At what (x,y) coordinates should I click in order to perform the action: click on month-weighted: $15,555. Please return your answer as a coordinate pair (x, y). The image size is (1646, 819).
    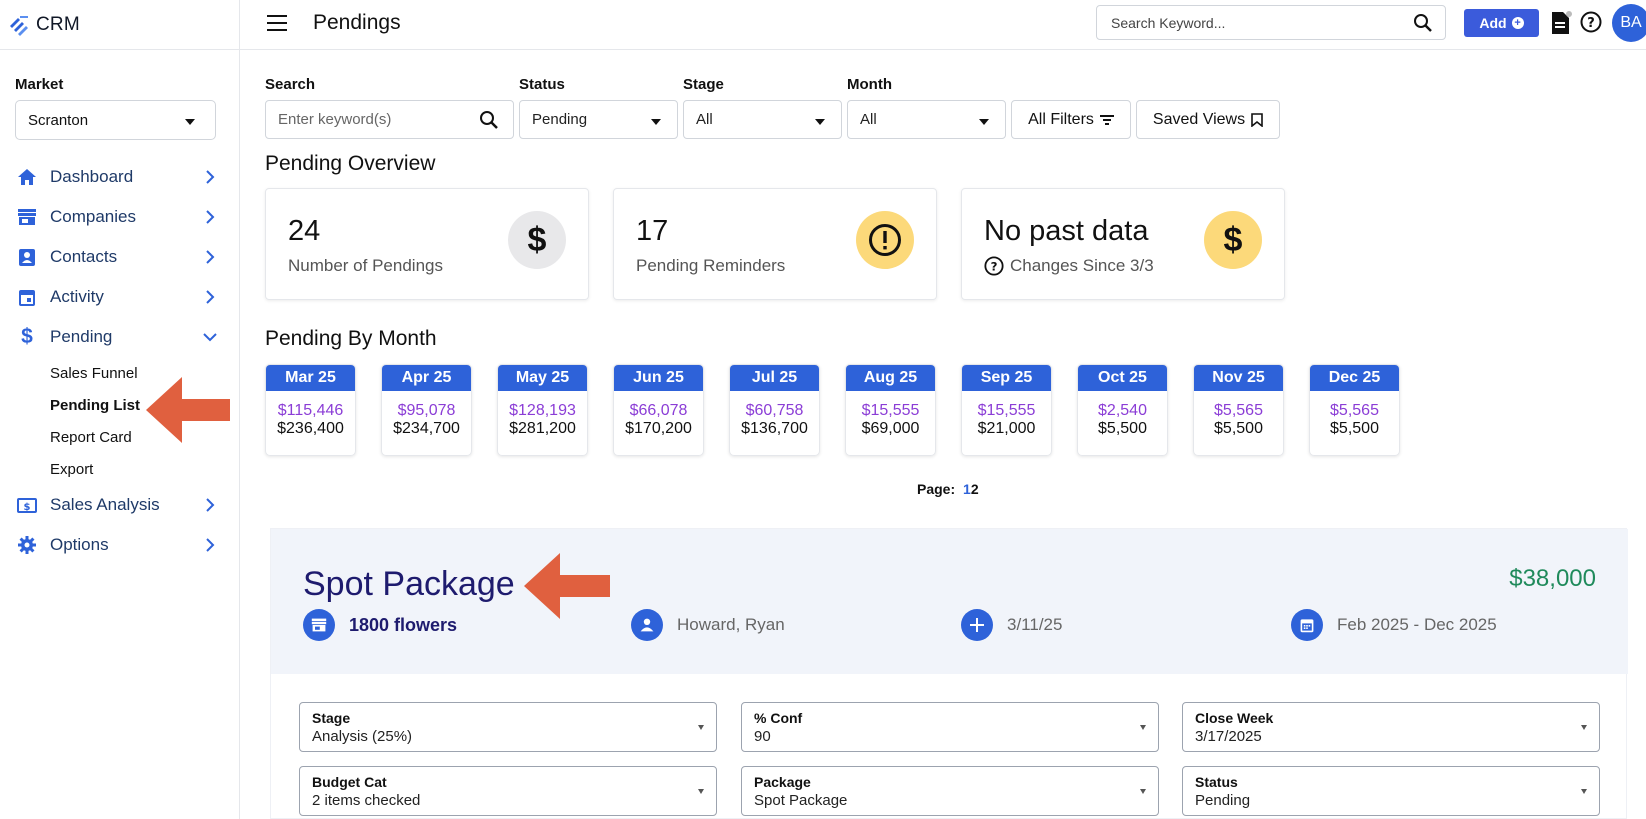
    Looking at the image, I should click on (890, 410).